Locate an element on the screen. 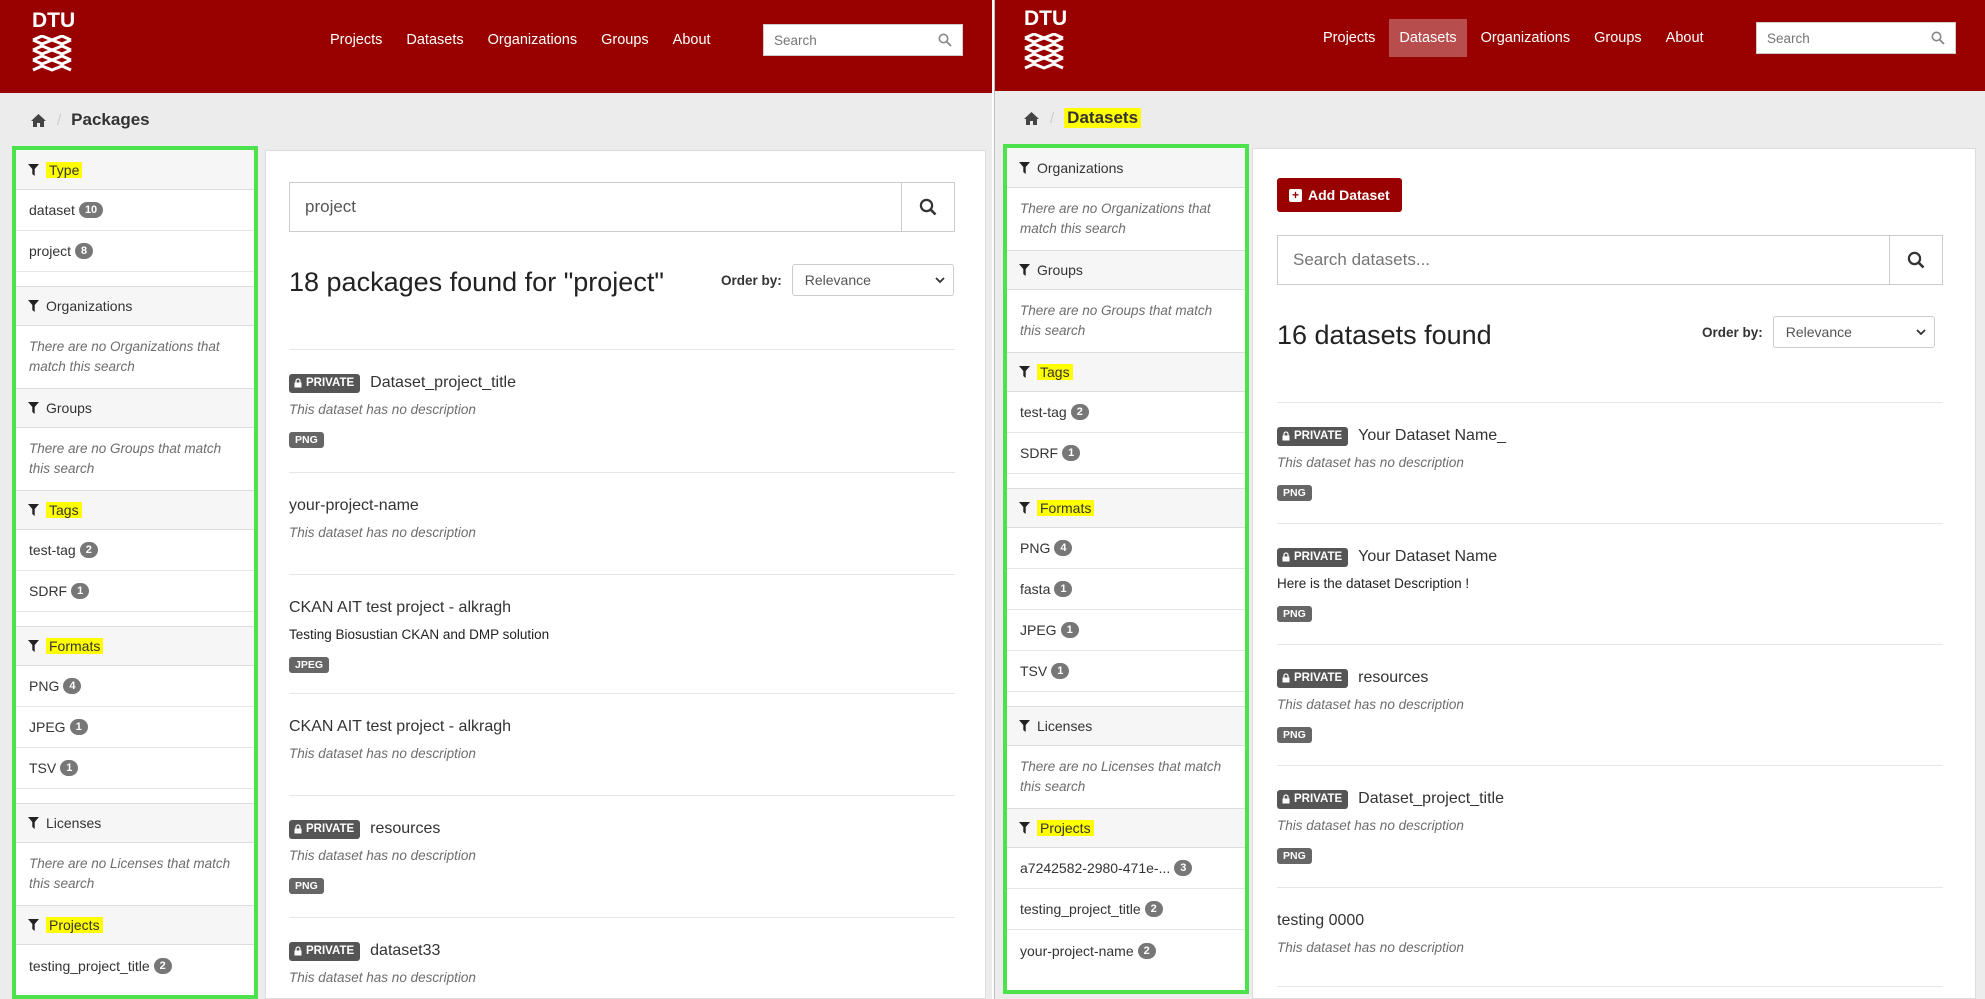 This screenshot has width=1985, height=999. facet-title: Type is located at coordinates (64, 169).